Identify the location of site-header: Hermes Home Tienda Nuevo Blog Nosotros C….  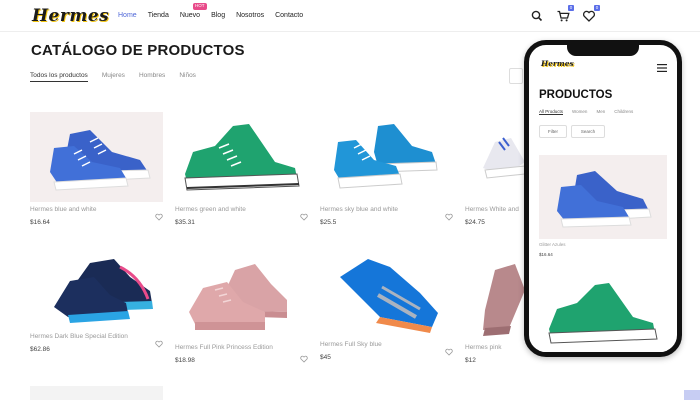
(350, 16).